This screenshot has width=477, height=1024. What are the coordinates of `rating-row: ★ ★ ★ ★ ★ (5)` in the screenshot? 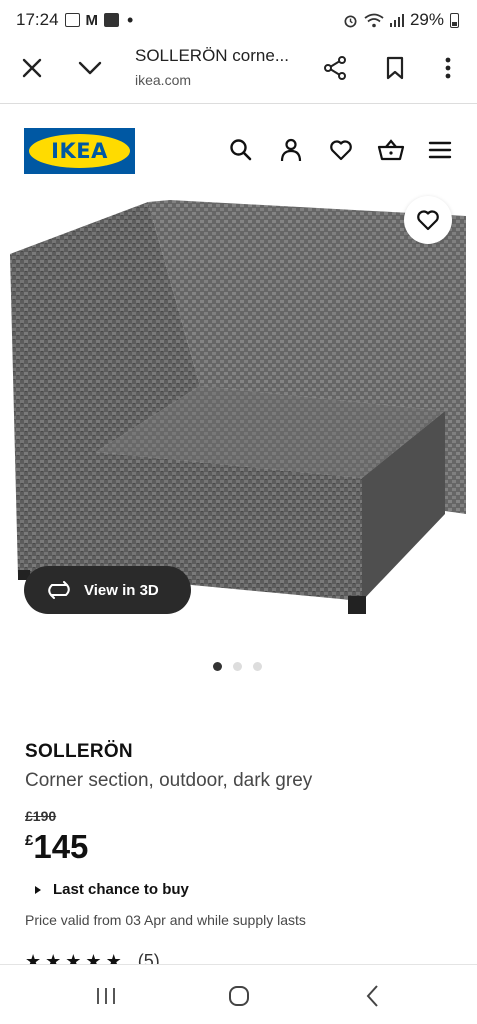 It's located at (92, 958).